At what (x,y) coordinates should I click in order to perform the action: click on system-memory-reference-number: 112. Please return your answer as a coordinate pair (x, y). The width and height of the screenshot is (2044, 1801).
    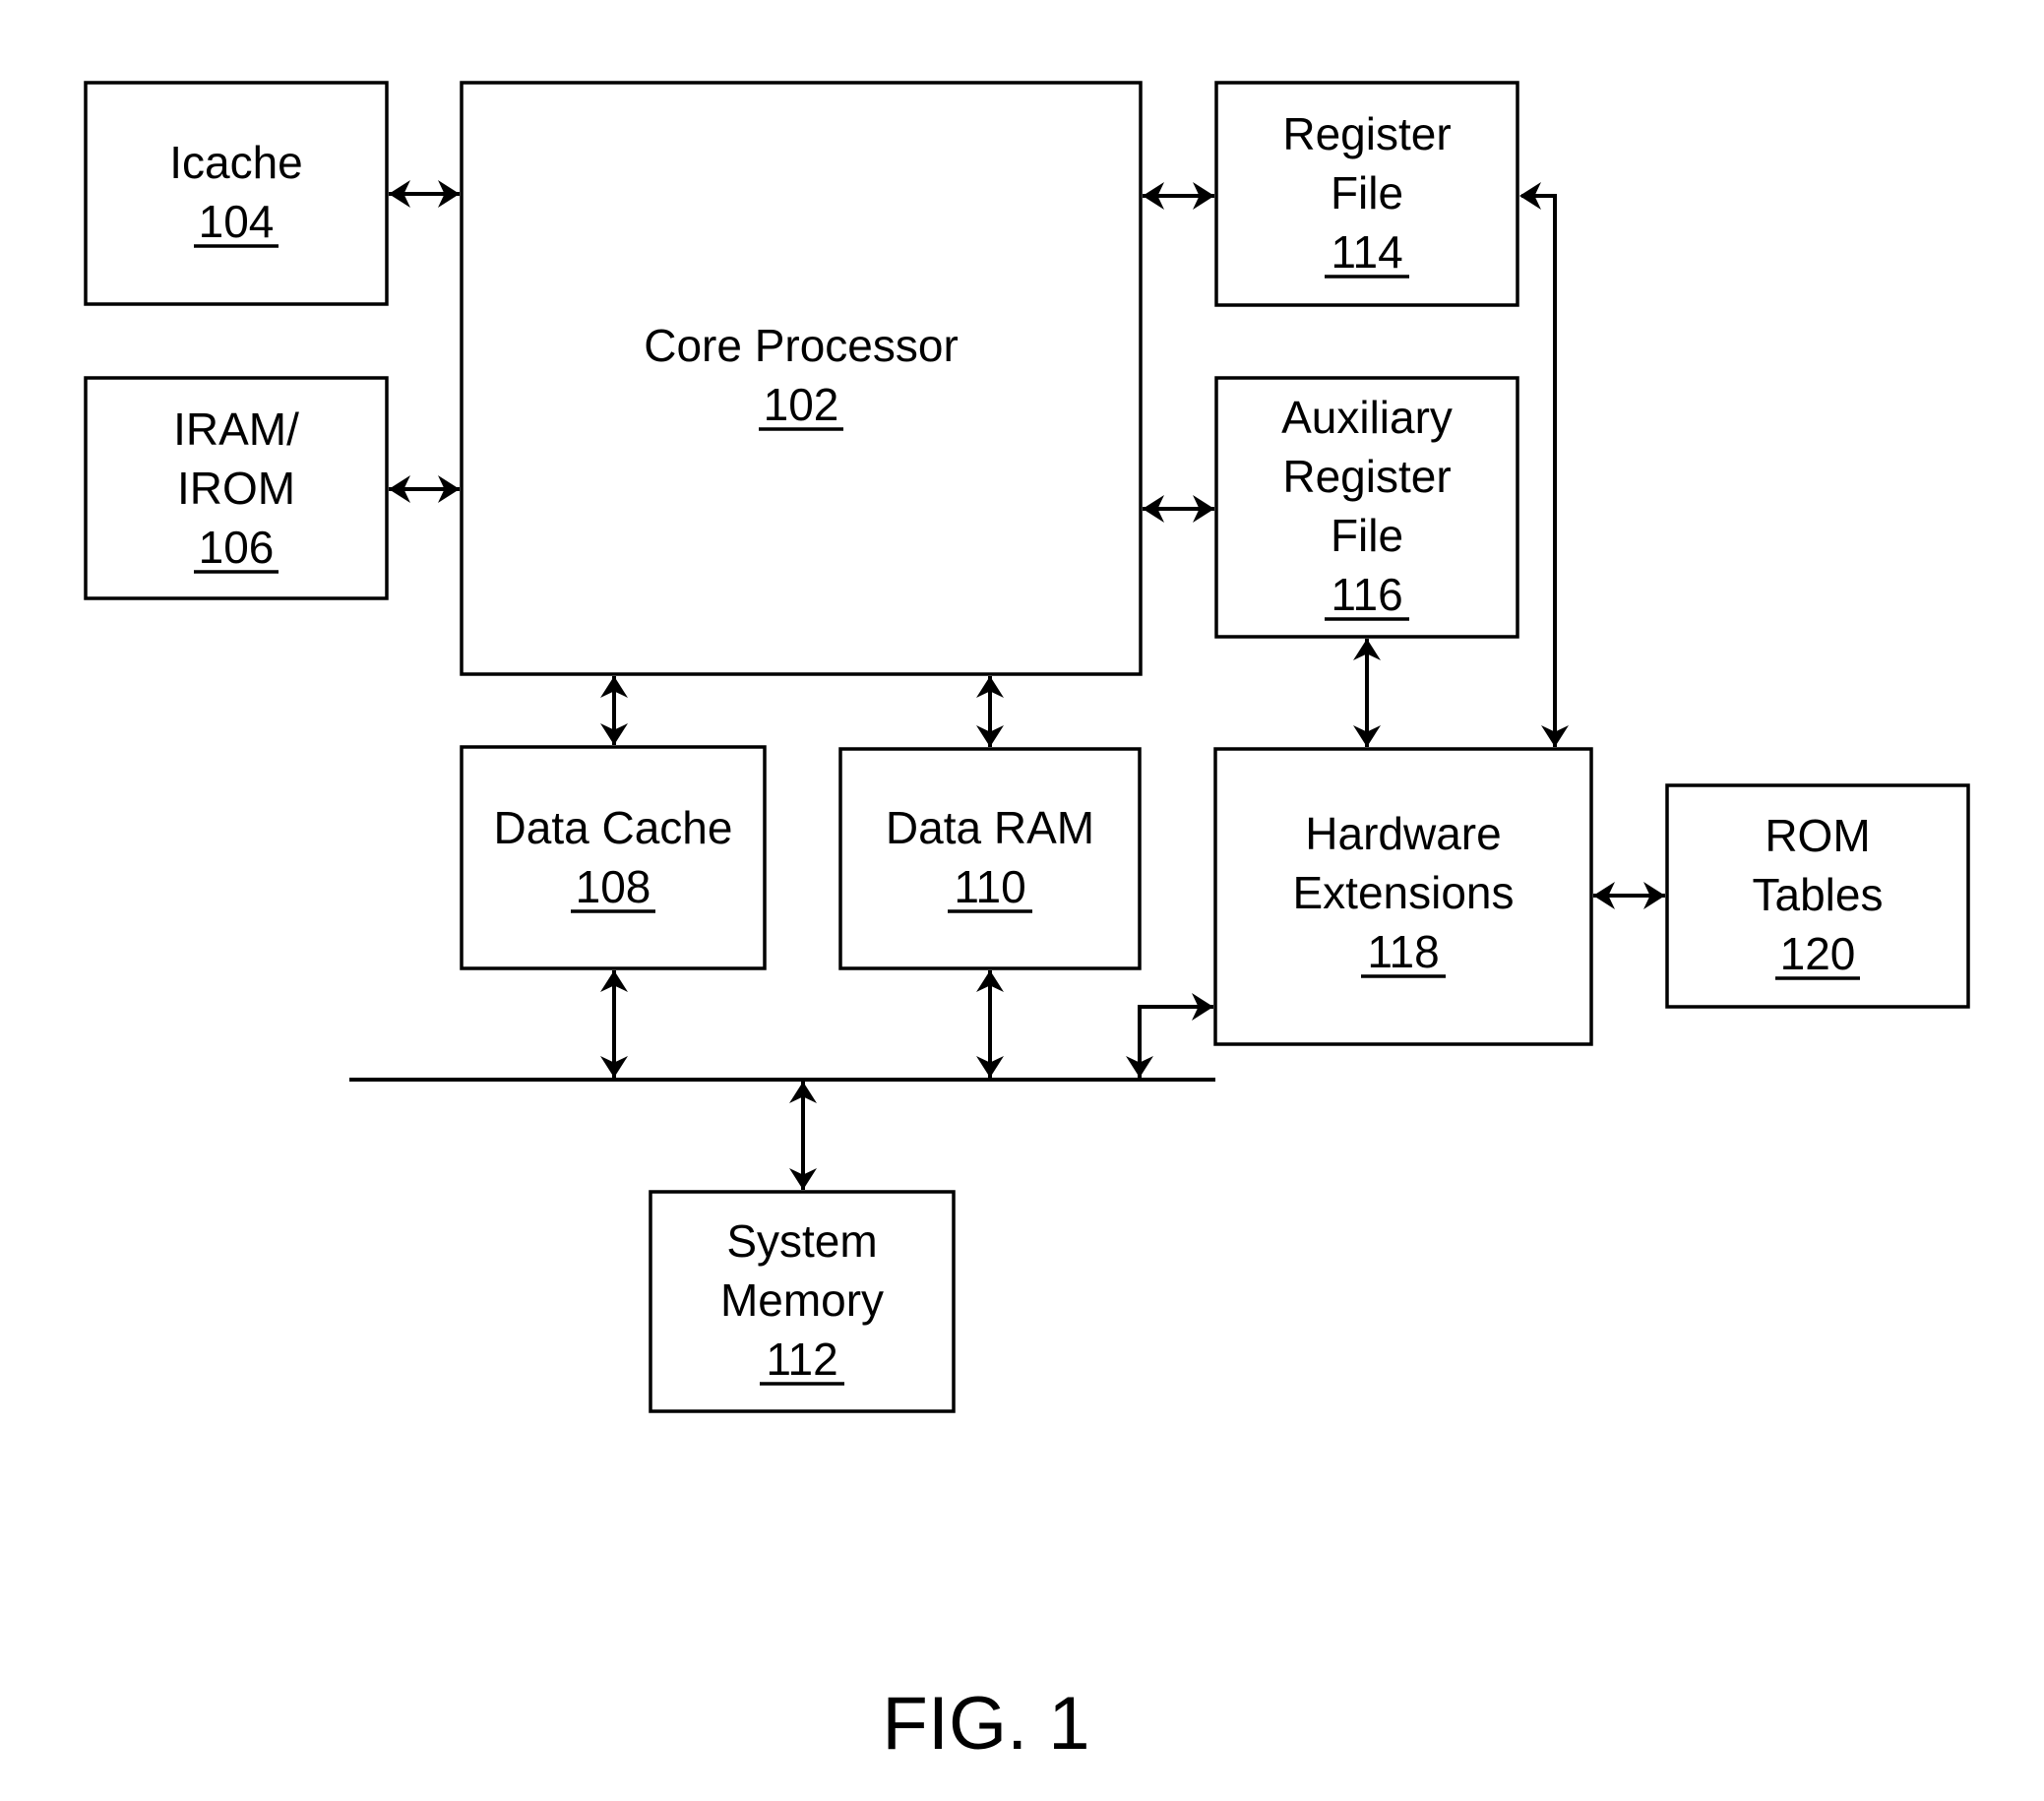
    Looking at the image, I should click on (801, 1359).